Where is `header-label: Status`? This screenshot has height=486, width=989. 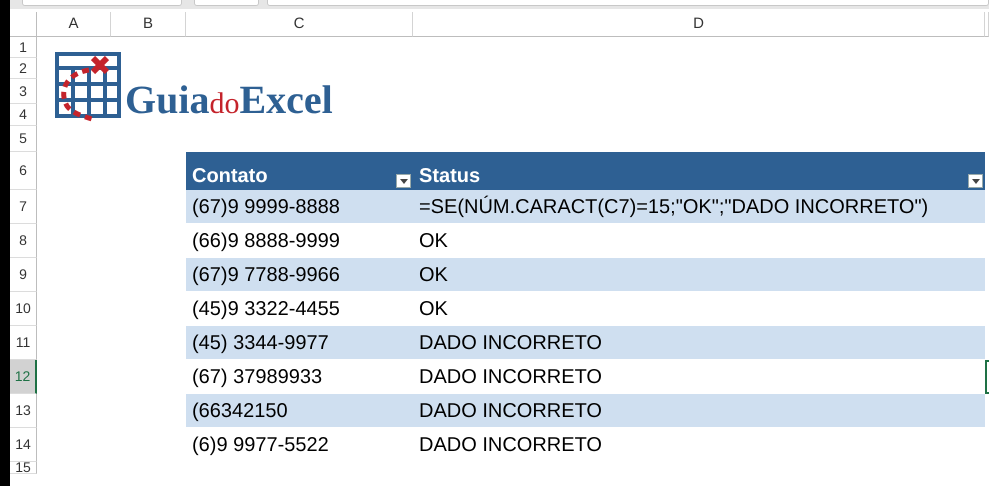
header-label: Status is located at coordinates (449, 176).